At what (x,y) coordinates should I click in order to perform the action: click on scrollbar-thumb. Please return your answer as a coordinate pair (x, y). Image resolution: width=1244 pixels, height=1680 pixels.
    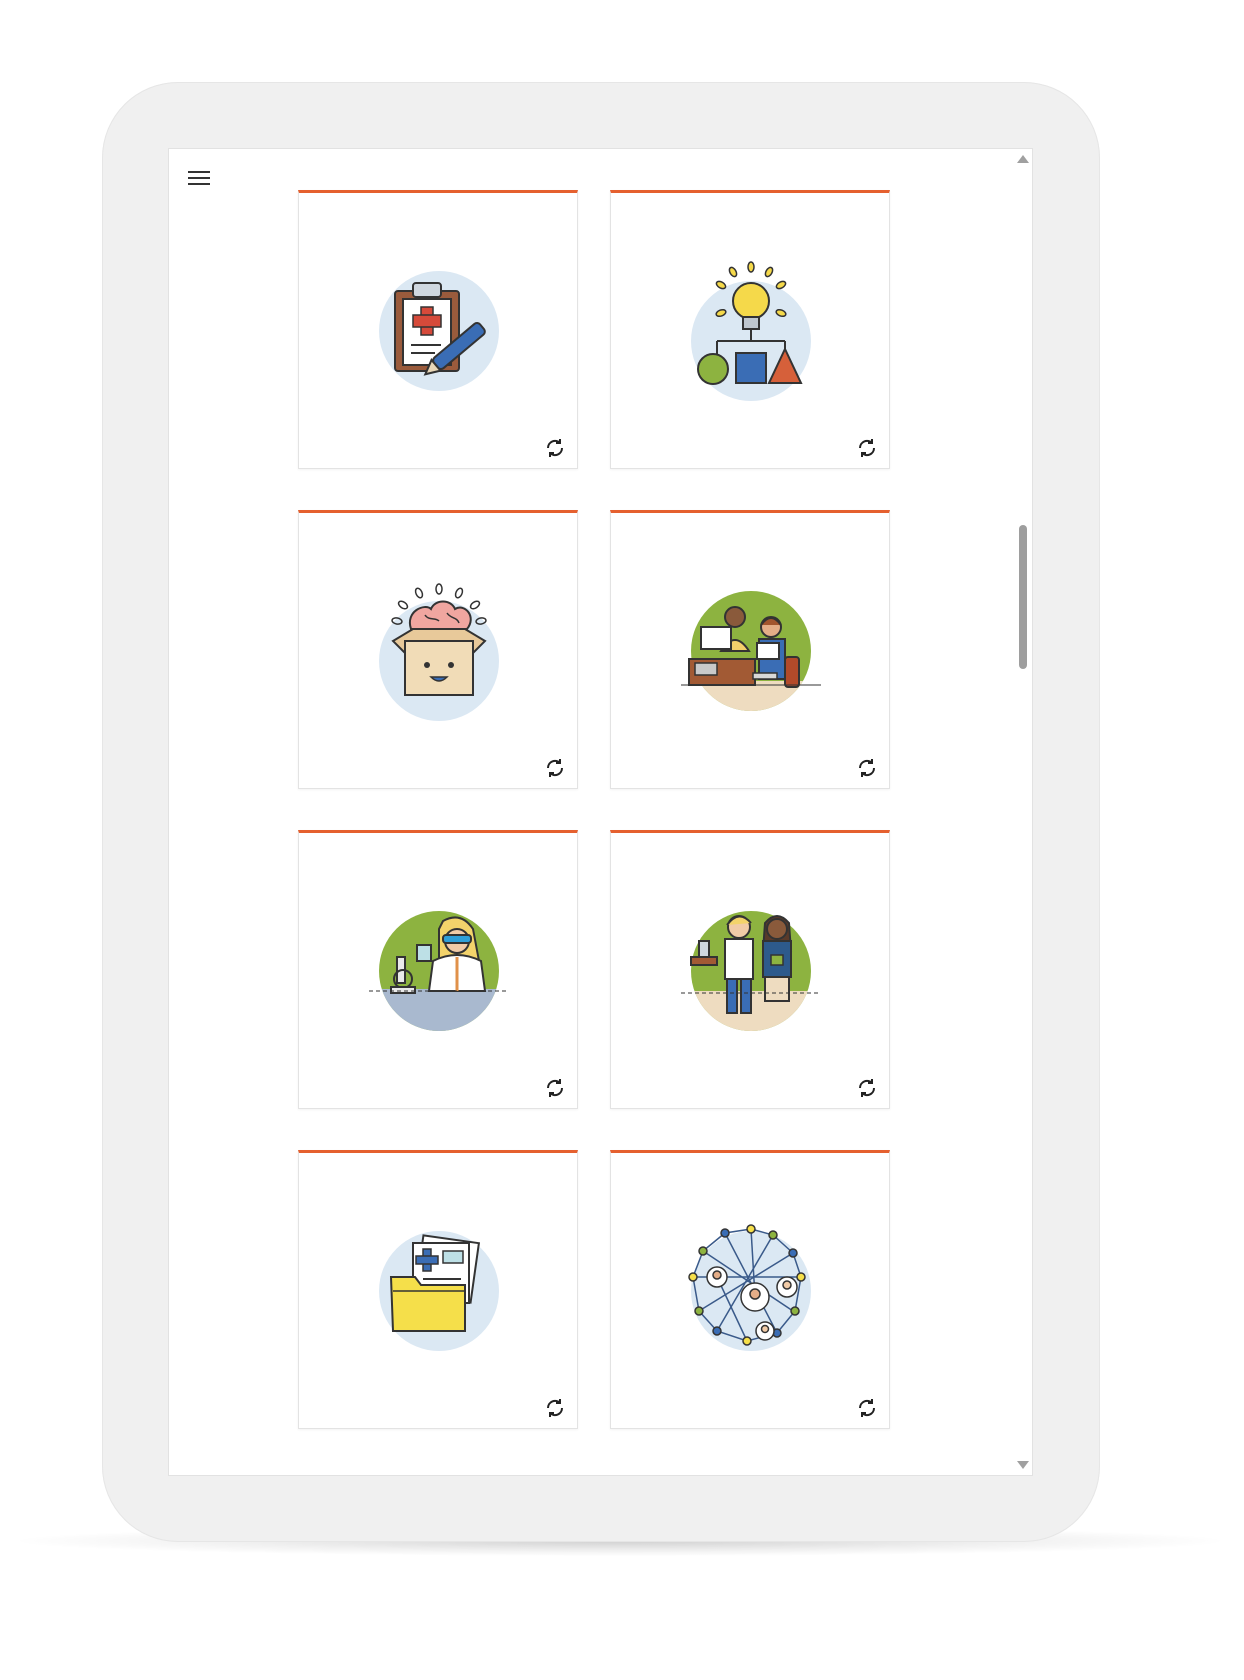
    Looking at the image, I should click on (1023, 597).